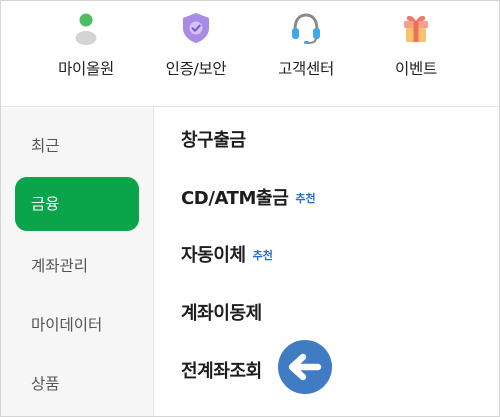 Image resolution: width=500 pixels, height=417 pixels. I want to click on sidebar-item-finance: 금융, so click(77, 204).